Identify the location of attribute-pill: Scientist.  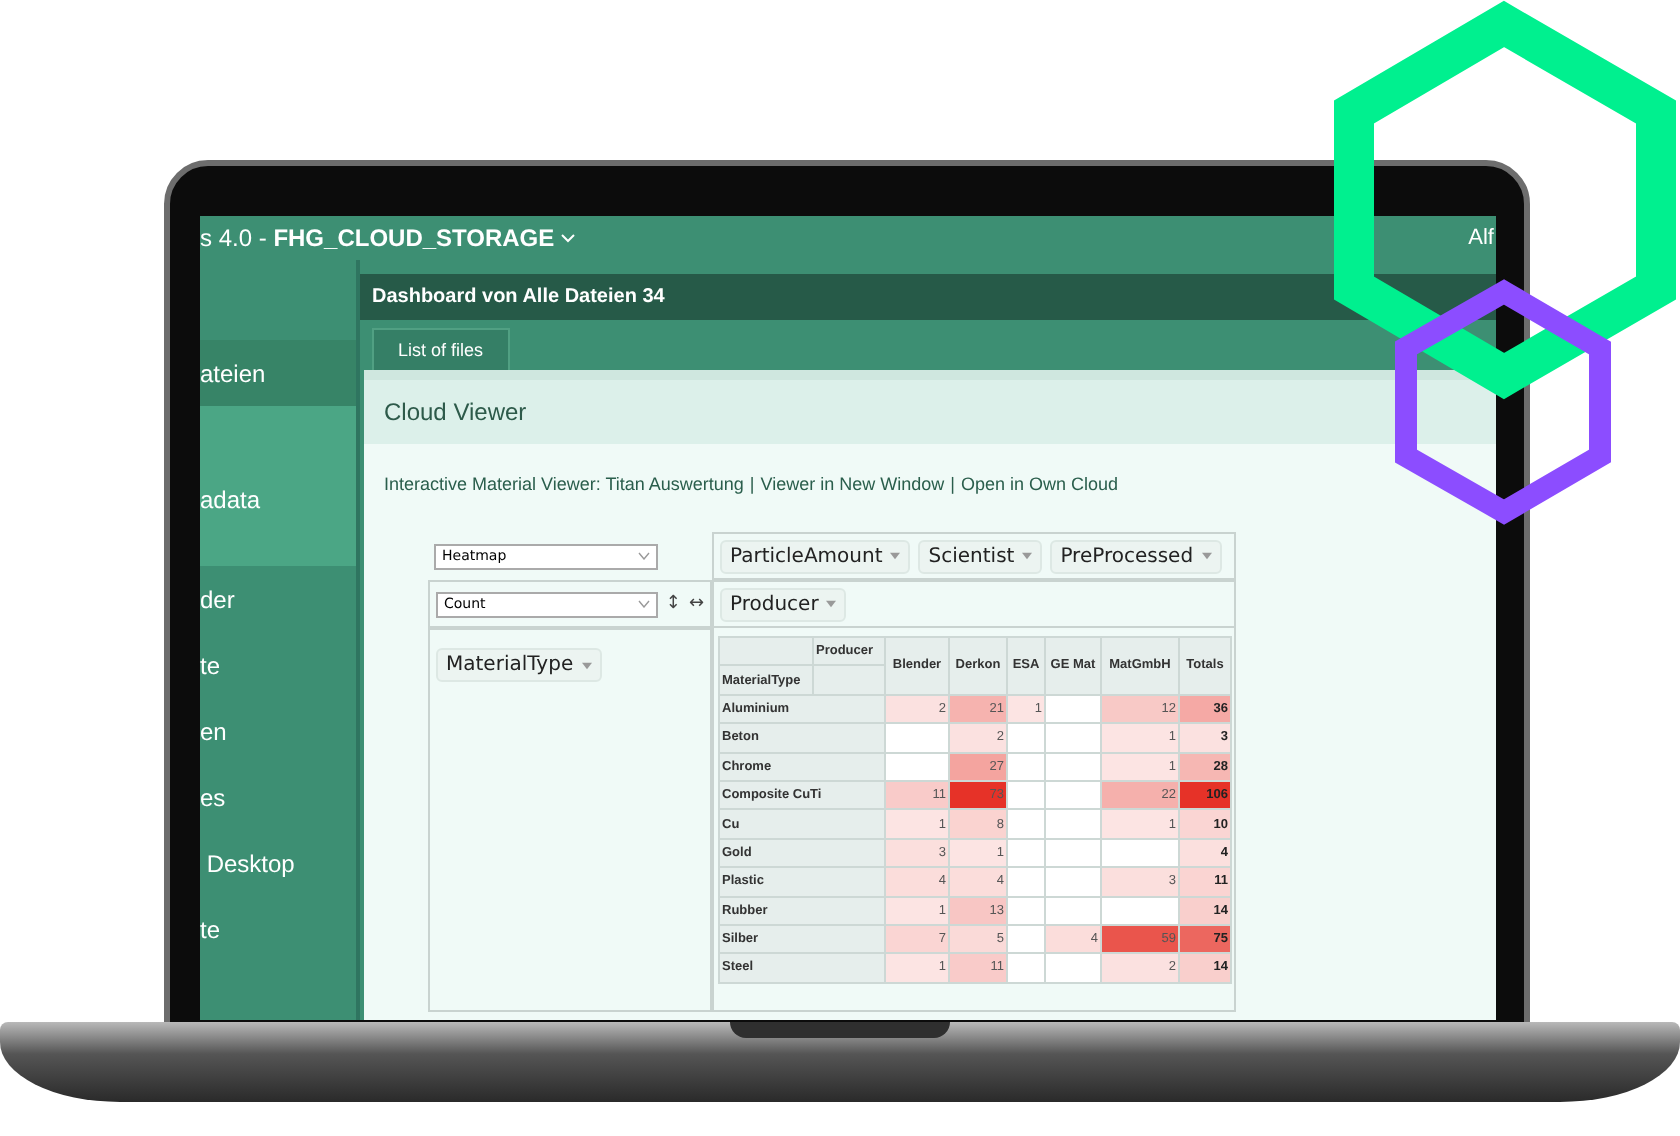
(980, 556).